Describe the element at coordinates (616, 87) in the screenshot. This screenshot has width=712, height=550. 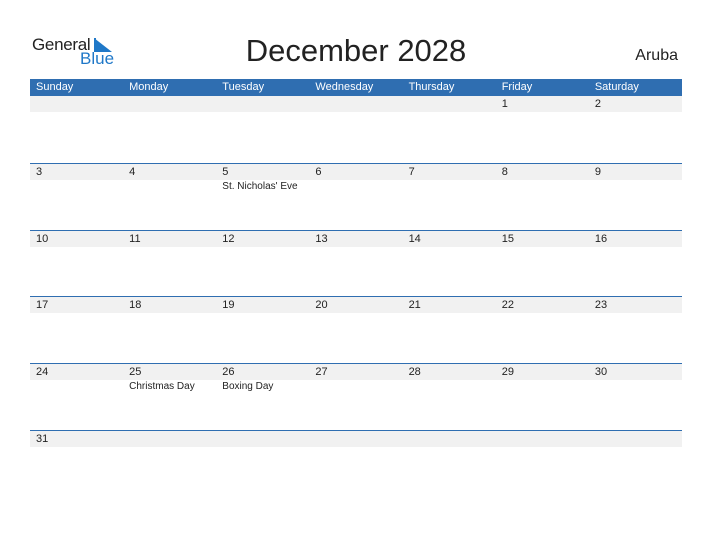
I see `weekday-saturday: Saturday` at that location.